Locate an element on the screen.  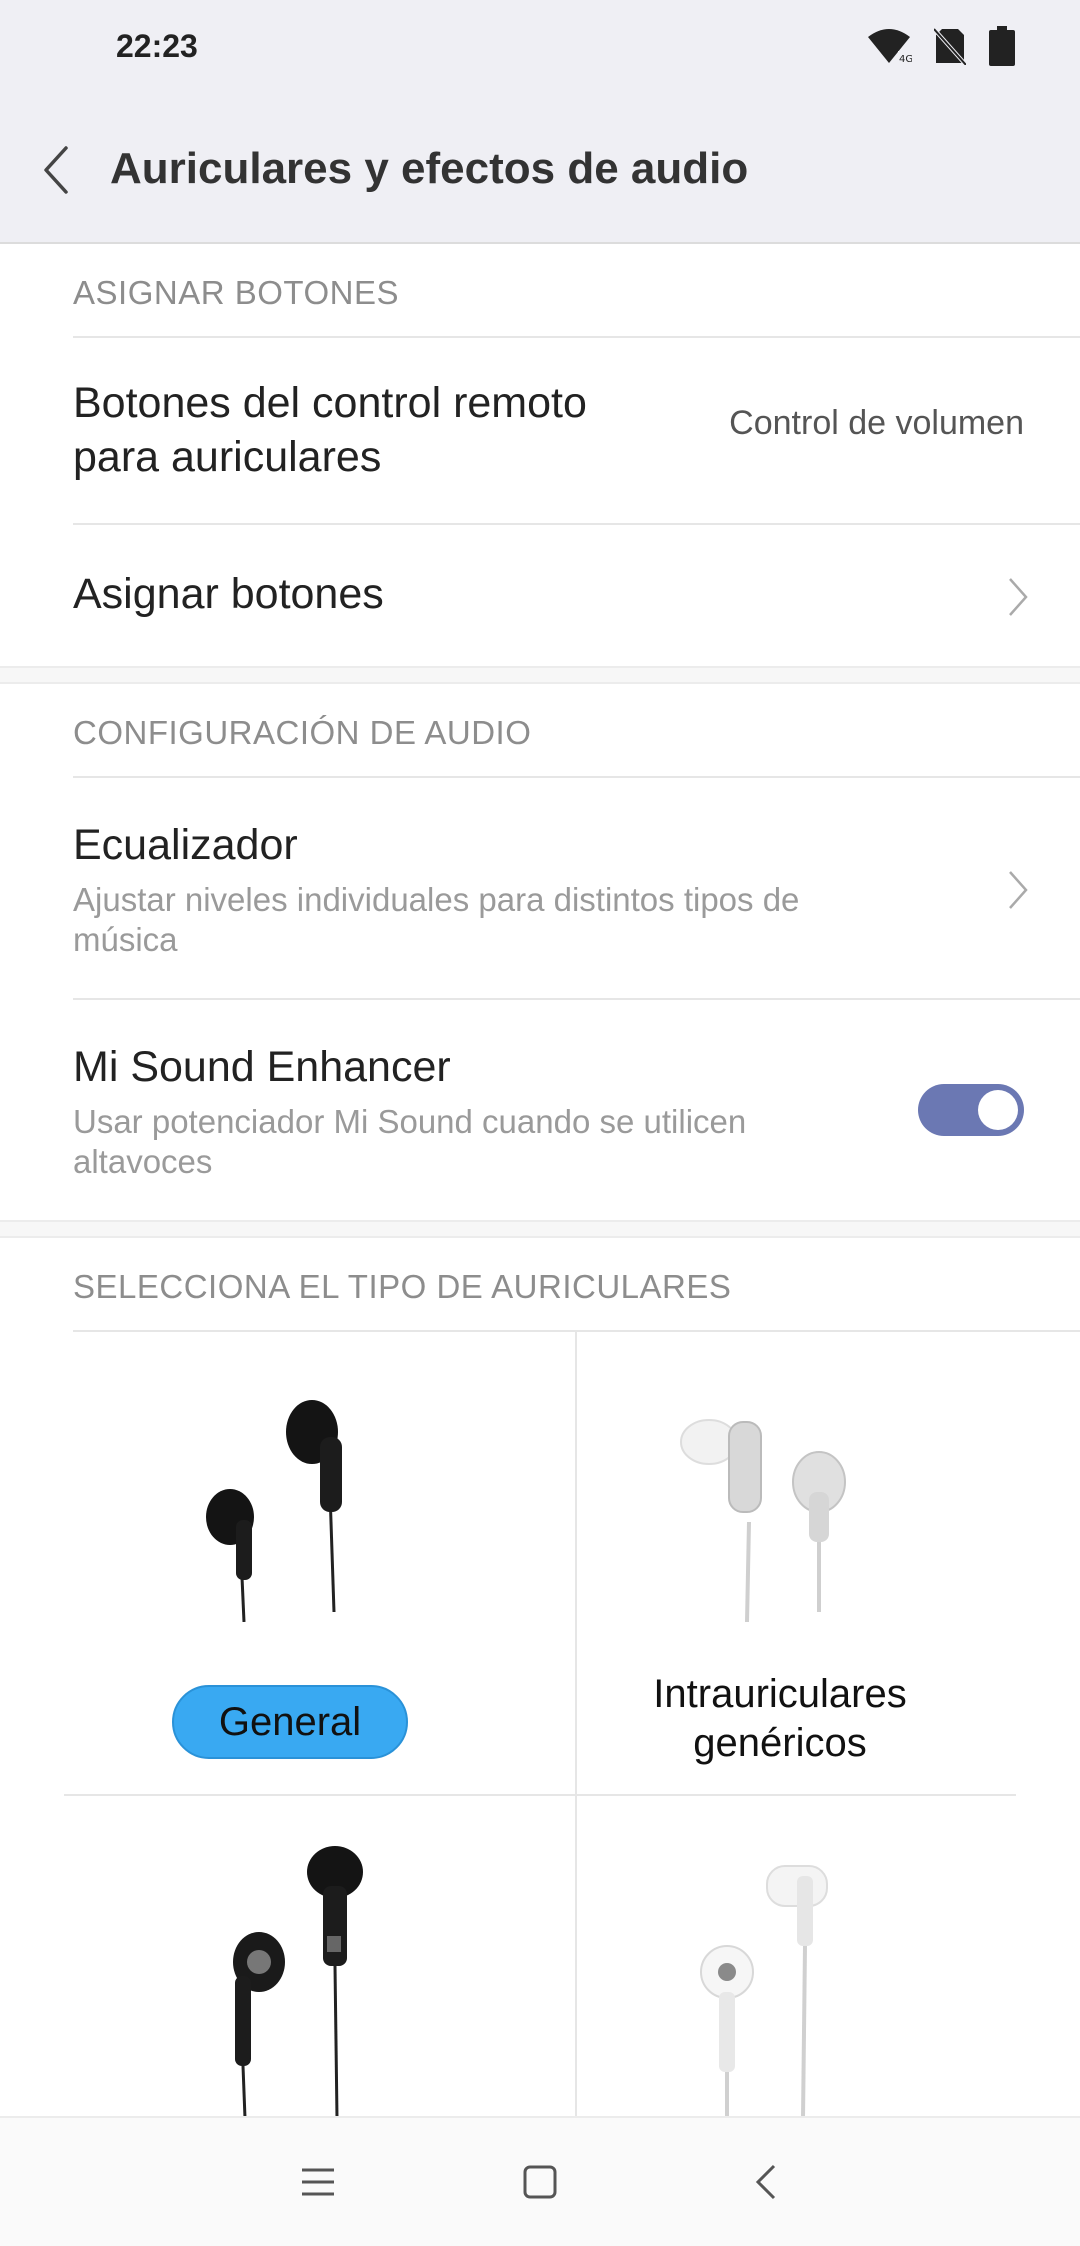
headphone-type-earbud-black is located at coordinates (287, 1957).